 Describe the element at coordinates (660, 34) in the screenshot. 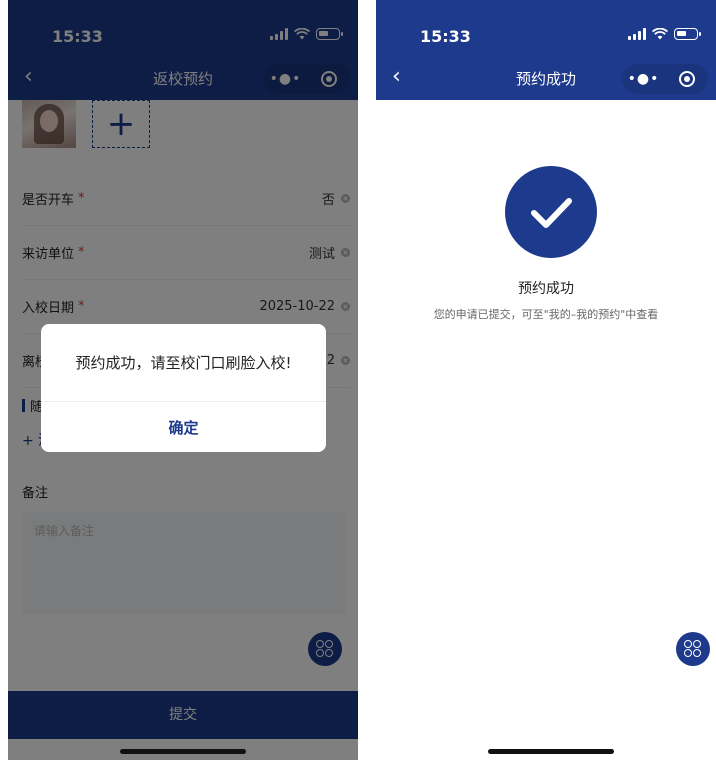

I see `wifi-icon` at that location.